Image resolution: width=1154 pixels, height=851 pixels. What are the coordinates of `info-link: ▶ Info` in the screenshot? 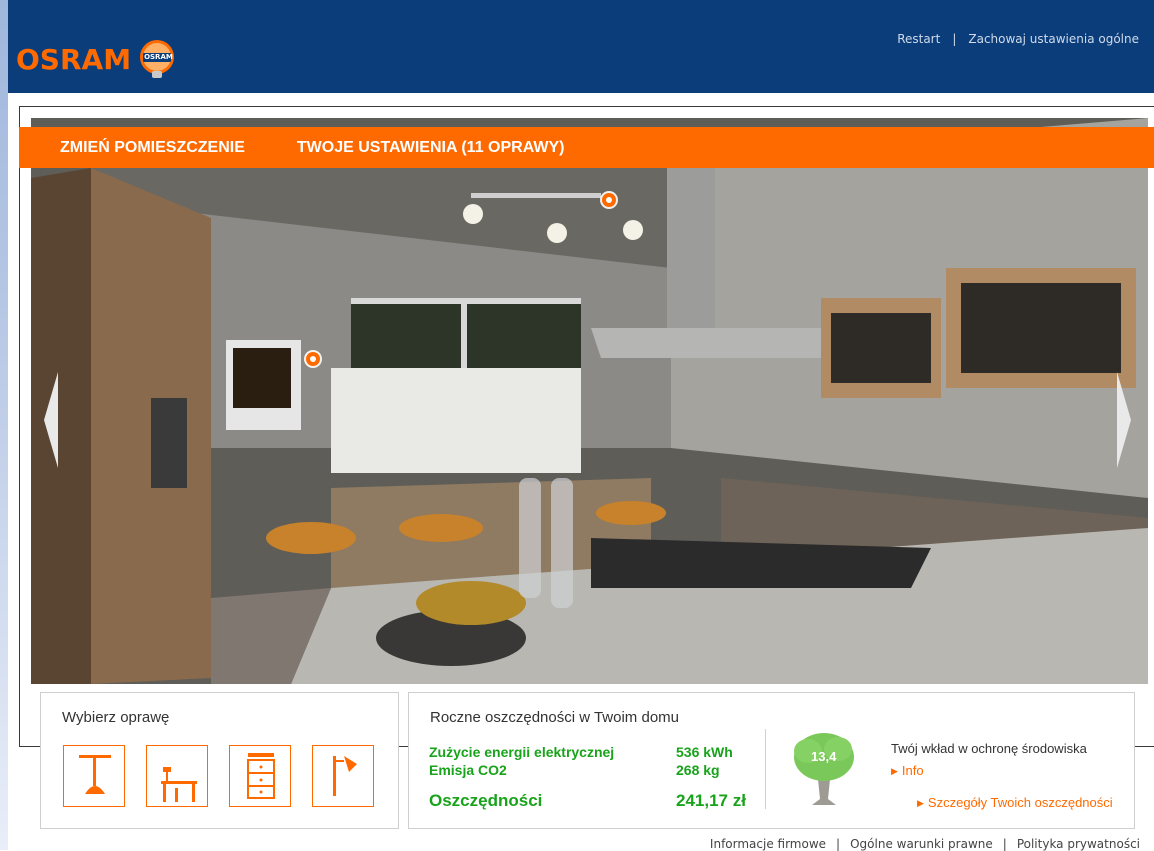 It's located at (907, 770).